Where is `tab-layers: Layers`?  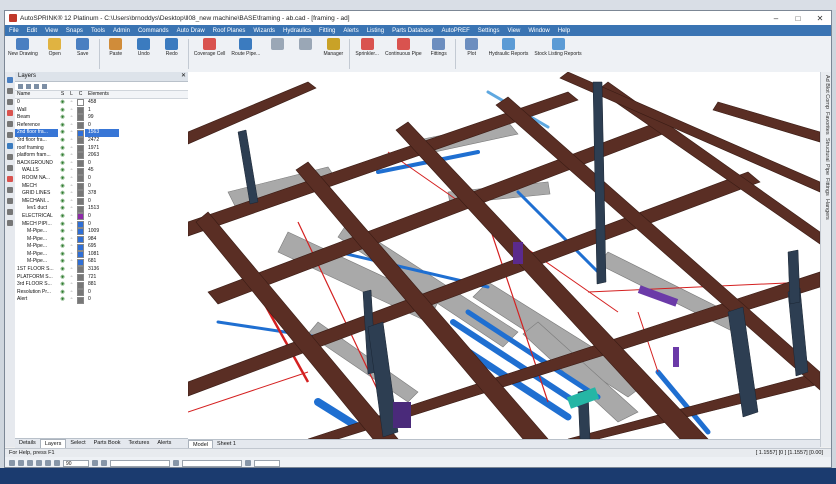 tab-layers: Layers is located at coordinates (53, 443).